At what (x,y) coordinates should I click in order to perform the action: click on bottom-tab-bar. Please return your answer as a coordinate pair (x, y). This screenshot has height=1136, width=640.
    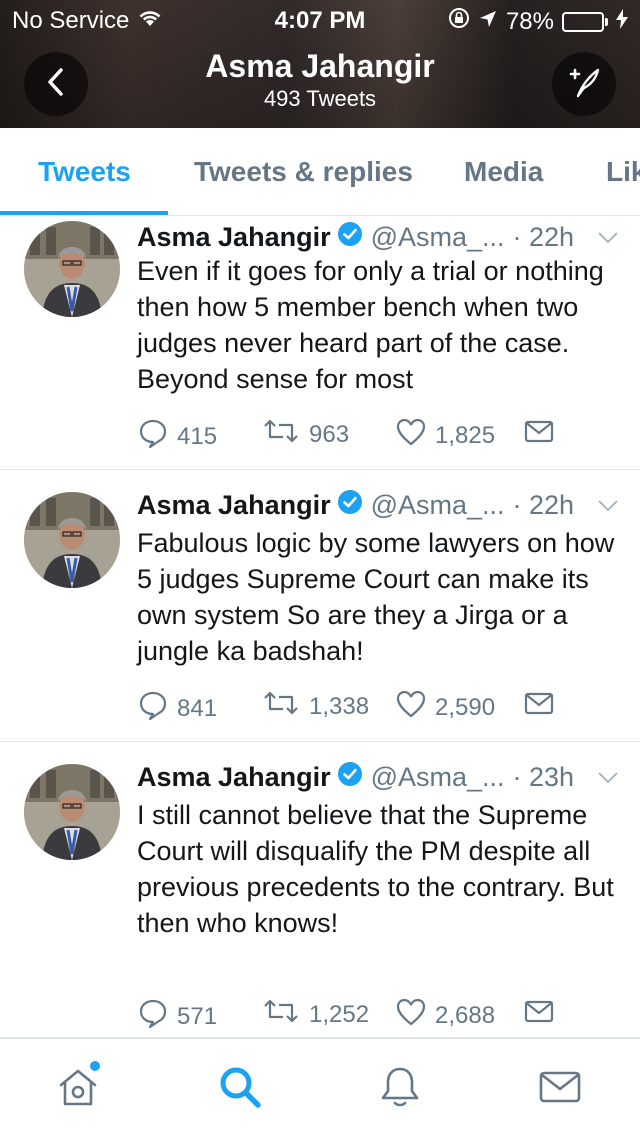
    Looking at the image, I should click on (320, 1087).